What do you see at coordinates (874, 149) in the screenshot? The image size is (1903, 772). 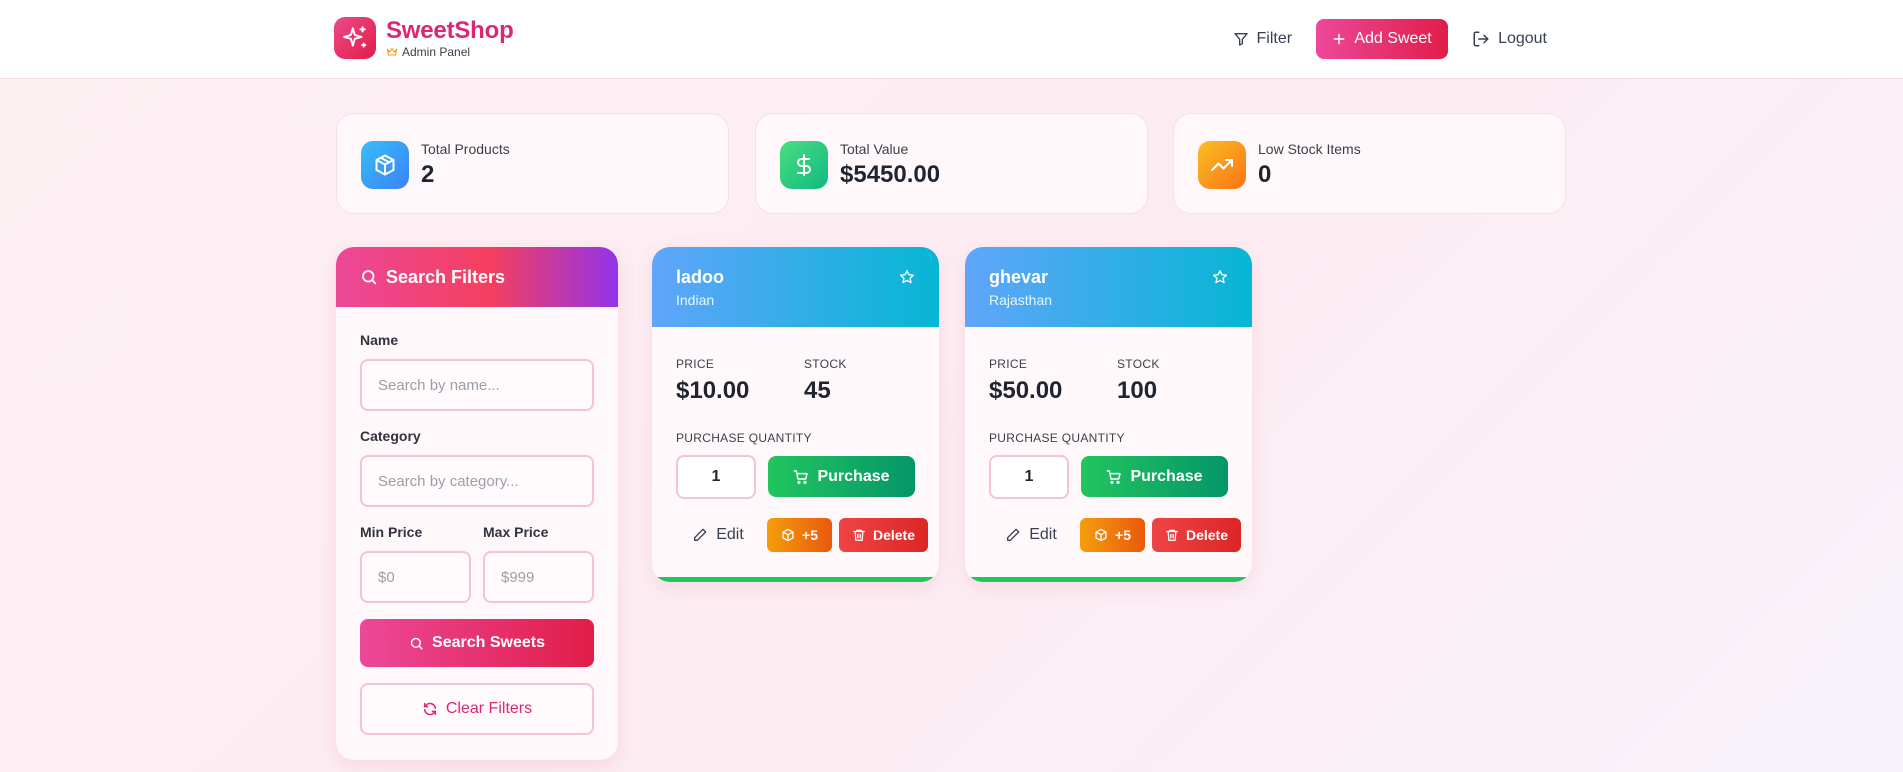 I see `stat-label: Total Value` at bounding box center [874, 149].